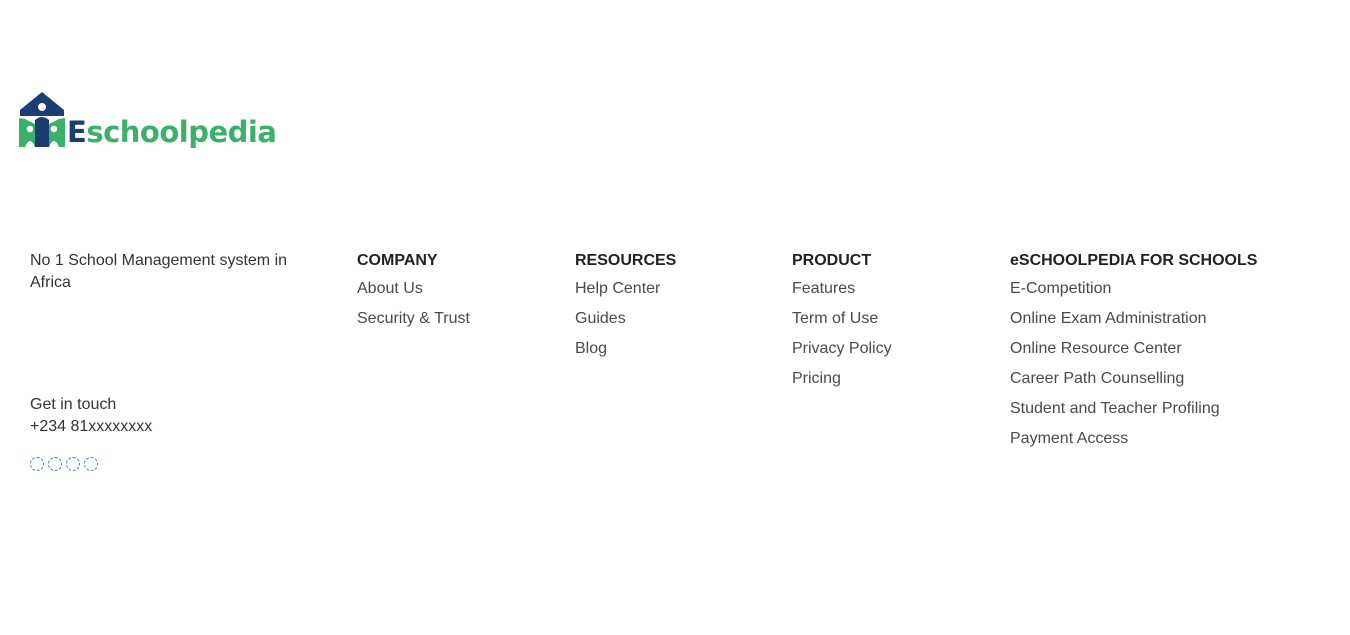 Image resolution: width=1350 pixels, height=635 pixels. I want to click on logo-link: Eschoolpedia, so click(147, 120).